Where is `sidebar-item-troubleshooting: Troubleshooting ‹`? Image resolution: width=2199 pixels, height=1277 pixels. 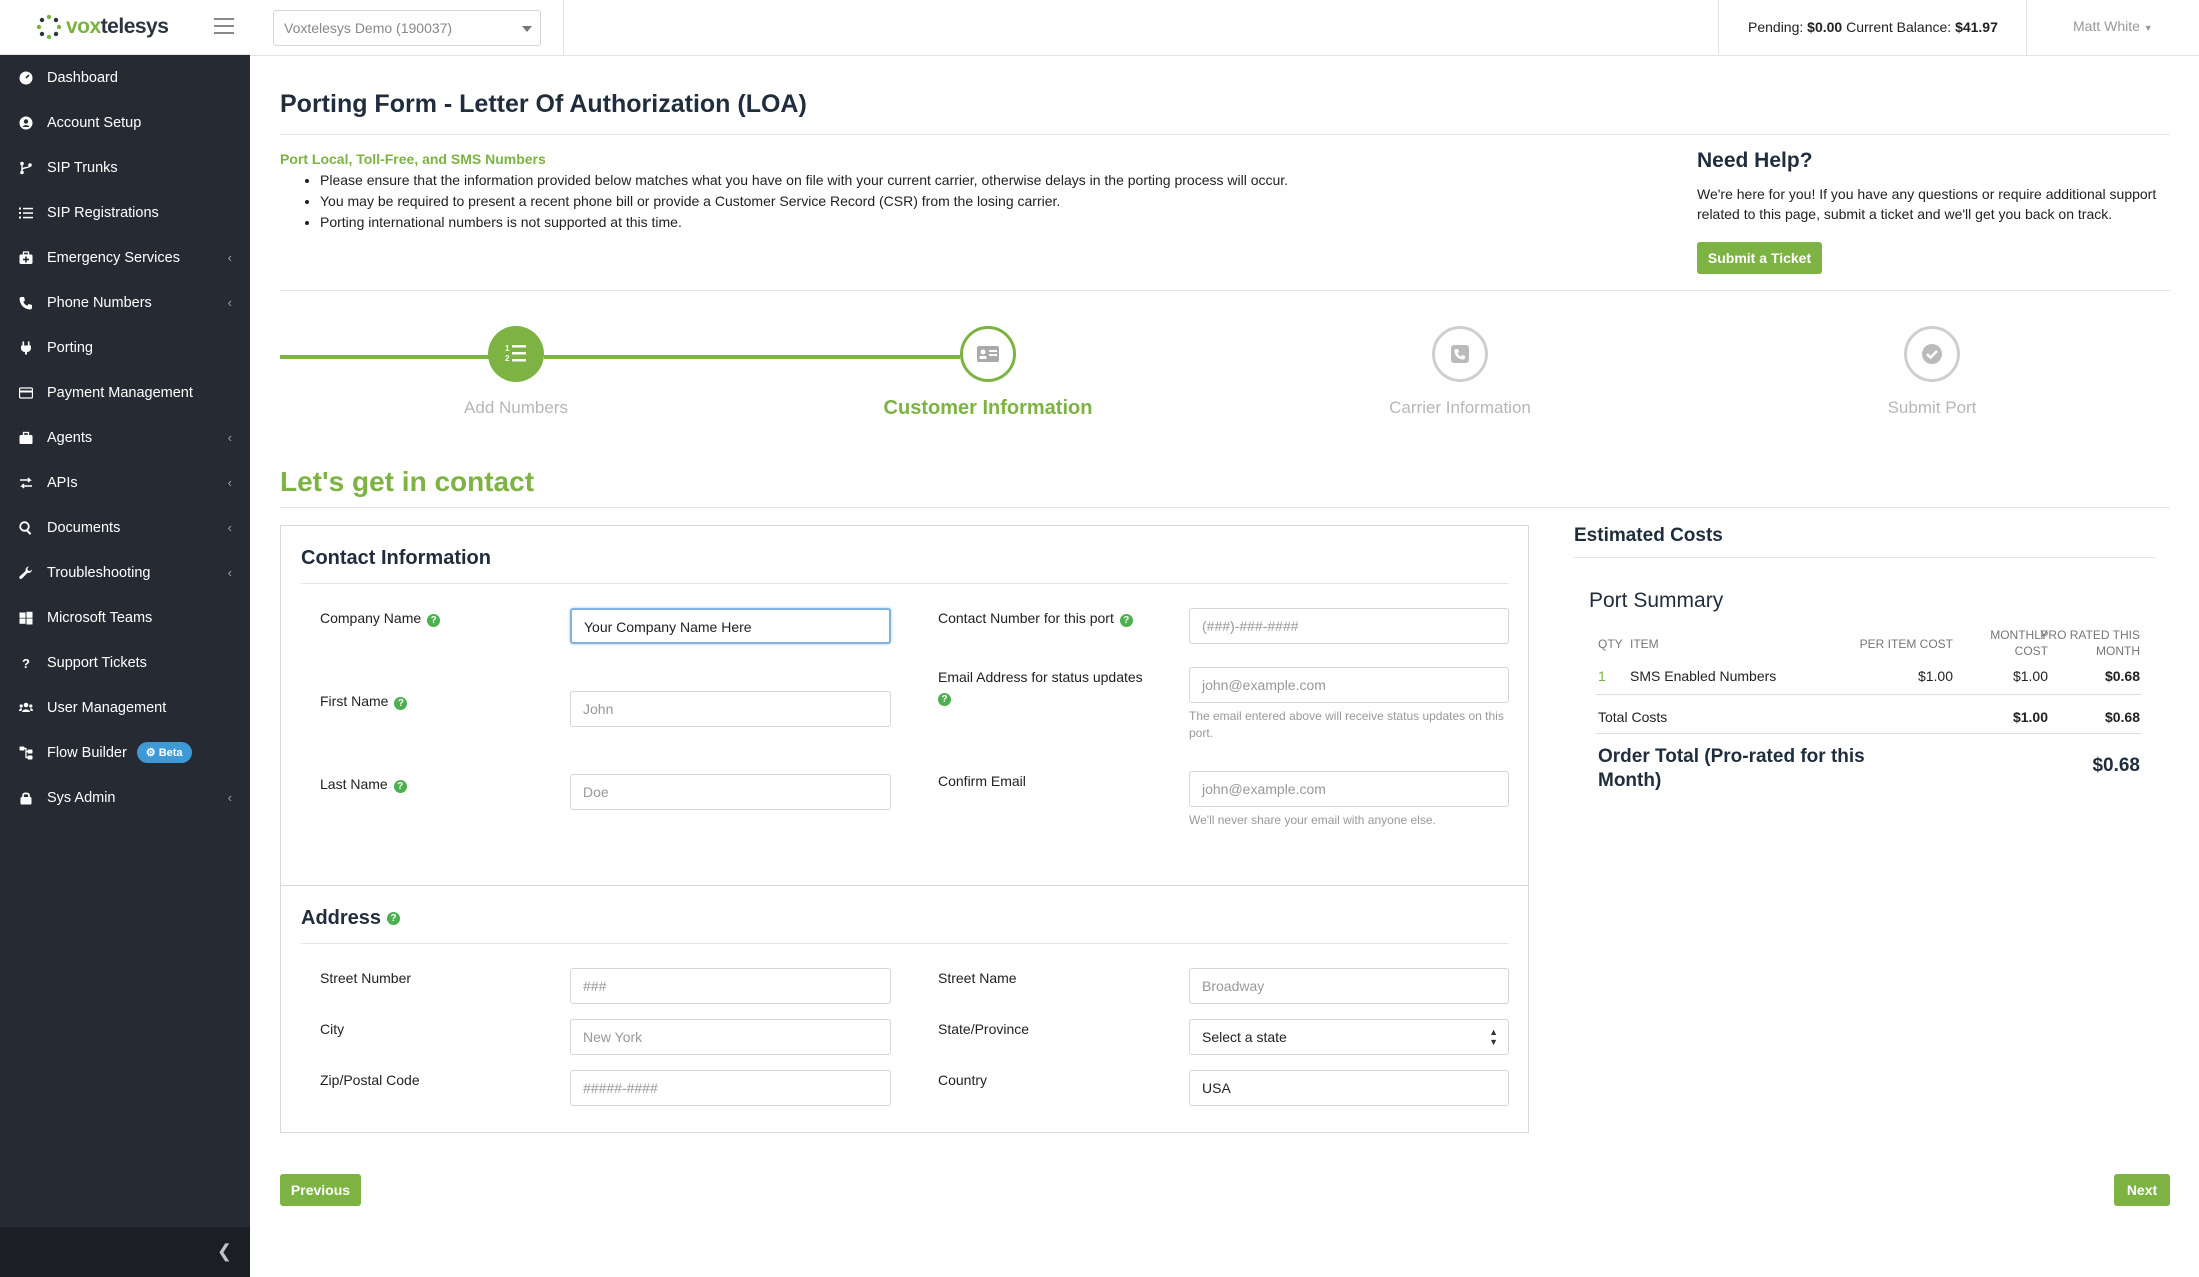
sidebar-item-troubleshooting: Troubleshooting ‹ is located at coordinates (125, 572).